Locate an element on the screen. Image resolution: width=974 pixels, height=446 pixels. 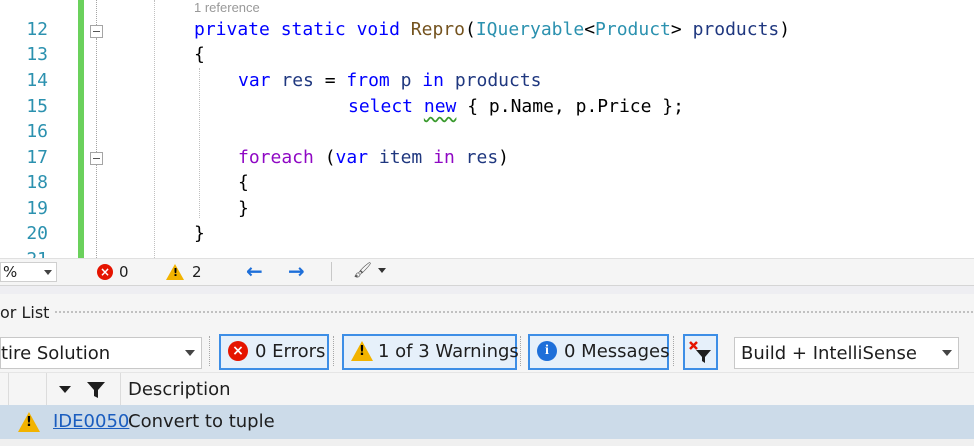
type-name: Product is located at coordinates (633, 29).